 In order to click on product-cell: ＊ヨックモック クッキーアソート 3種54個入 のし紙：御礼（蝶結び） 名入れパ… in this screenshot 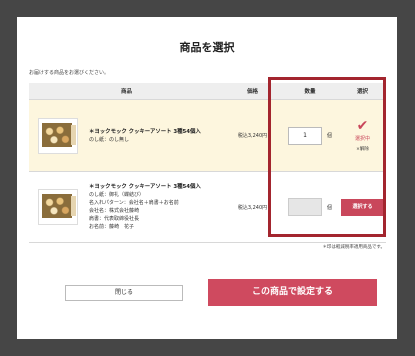, I will do `click(126, 207)`.